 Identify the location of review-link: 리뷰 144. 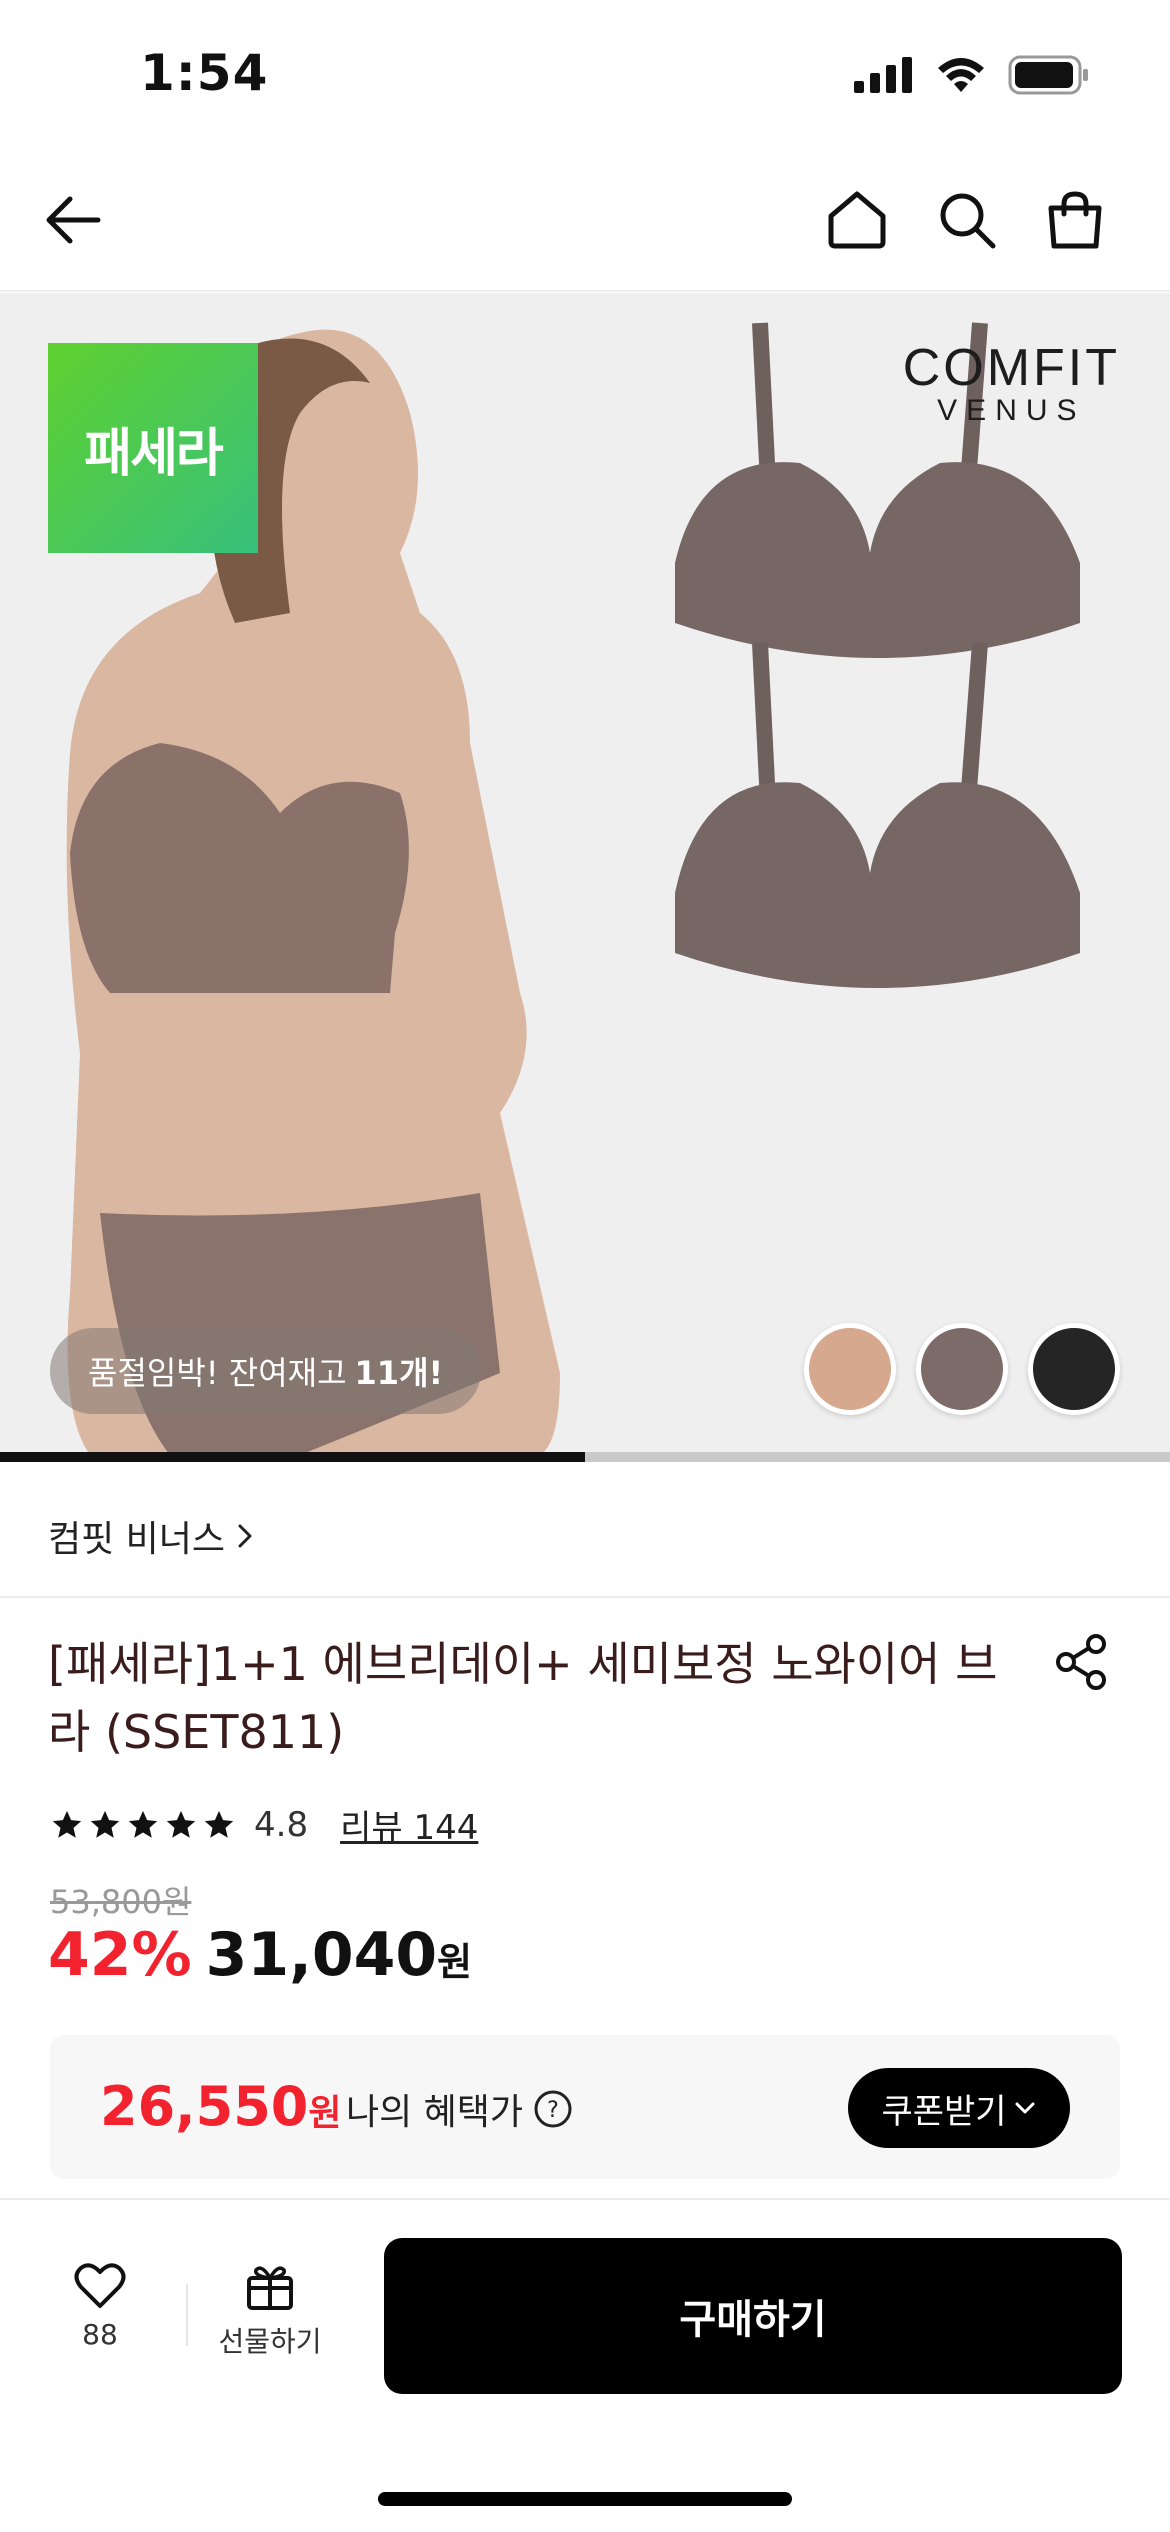
(409, 1824).